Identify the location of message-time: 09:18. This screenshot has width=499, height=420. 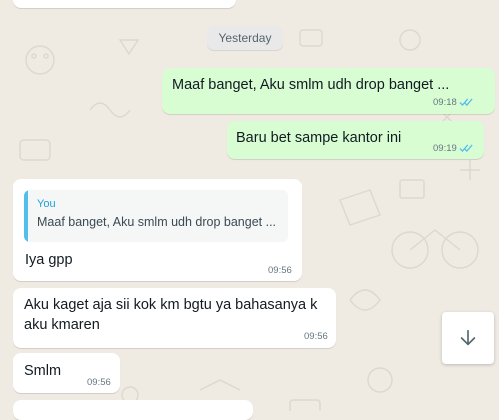
(445, 102).